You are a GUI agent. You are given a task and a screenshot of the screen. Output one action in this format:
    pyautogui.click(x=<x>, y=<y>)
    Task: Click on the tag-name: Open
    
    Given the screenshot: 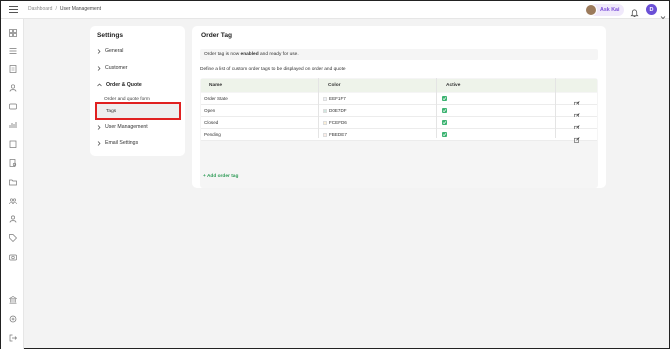 What is the action you would take?
    pyautogui.click(x=210, y=110)
    